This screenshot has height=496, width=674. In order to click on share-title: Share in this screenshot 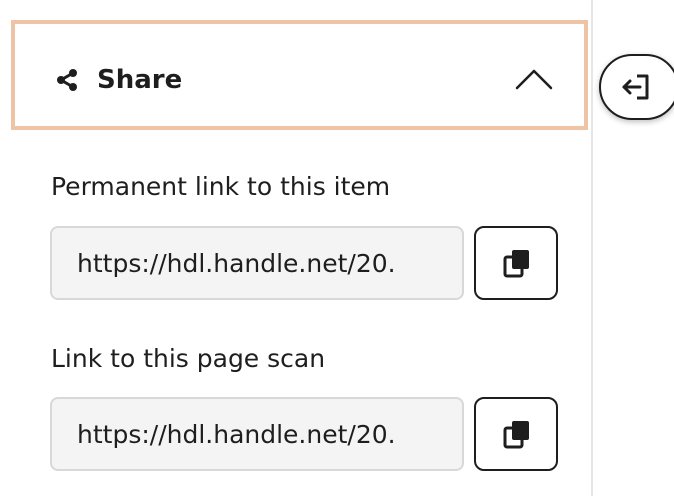, I will do `click(140, 80)`.